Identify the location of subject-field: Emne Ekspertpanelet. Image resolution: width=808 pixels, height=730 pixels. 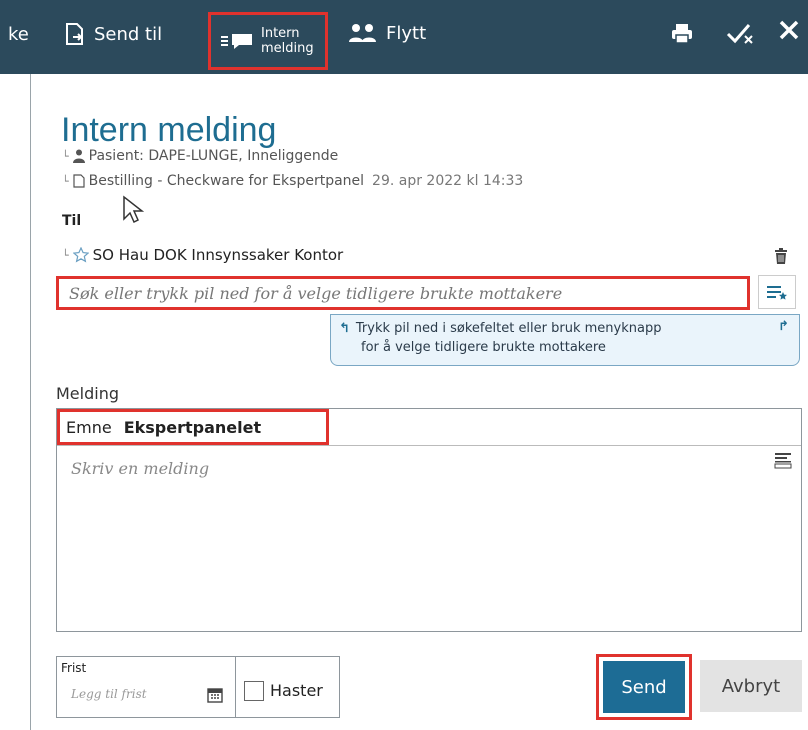
(193, 427).